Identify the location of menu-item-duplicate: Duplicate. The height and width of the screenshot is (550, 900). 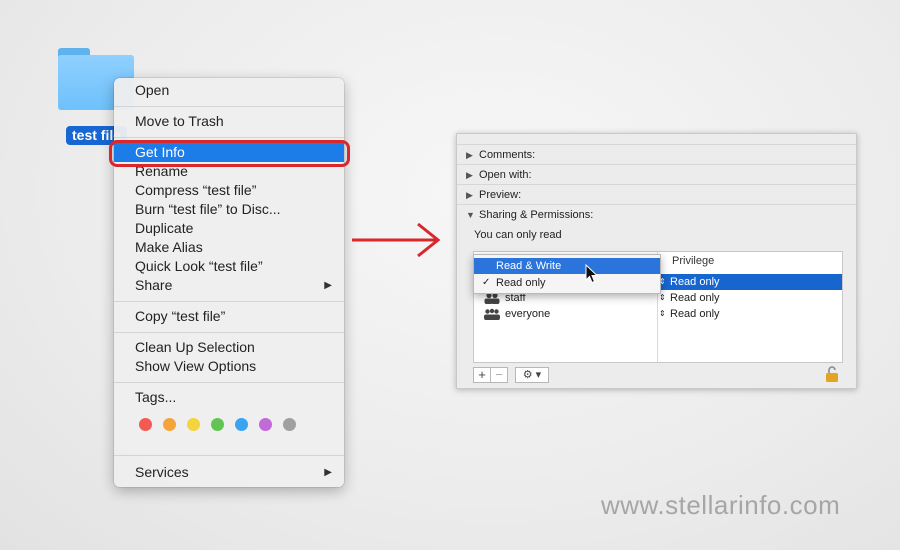
(229, 228).